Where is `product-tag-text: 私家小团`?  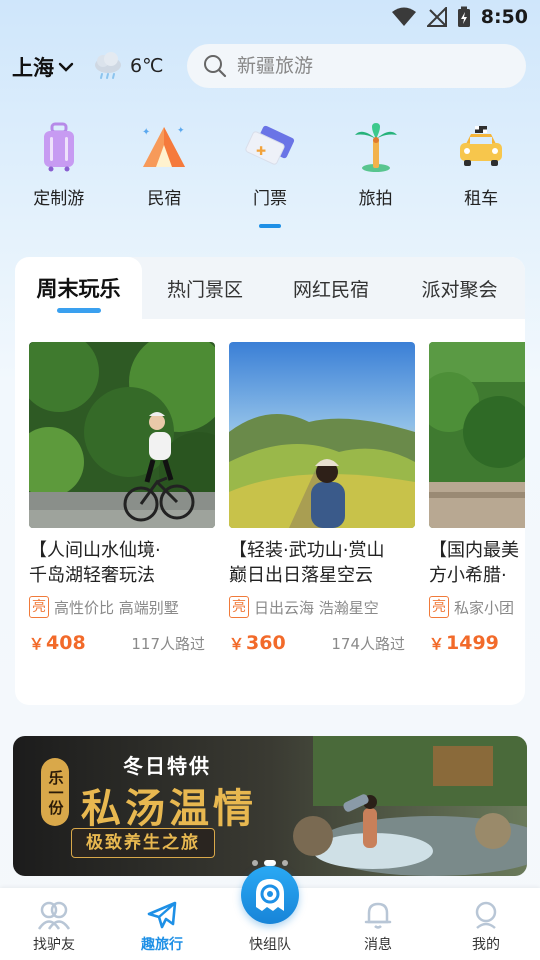 product-tag-text: 私家小团 is located at coordinates (484, 607).